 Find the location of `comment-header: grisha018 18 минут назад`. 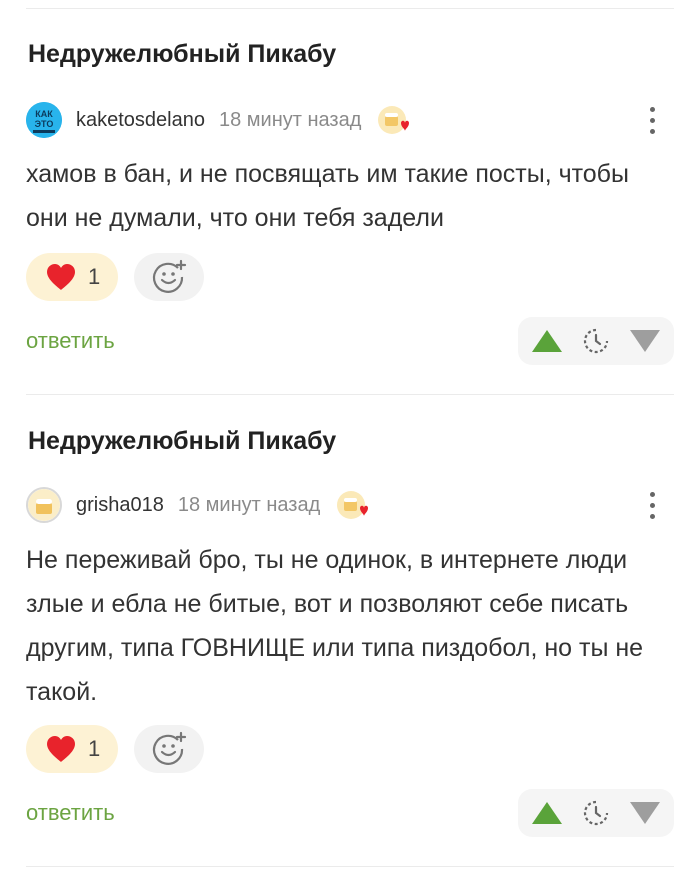

comment-header: grisha018 18 минут назад is located at coordinates (198, 505).